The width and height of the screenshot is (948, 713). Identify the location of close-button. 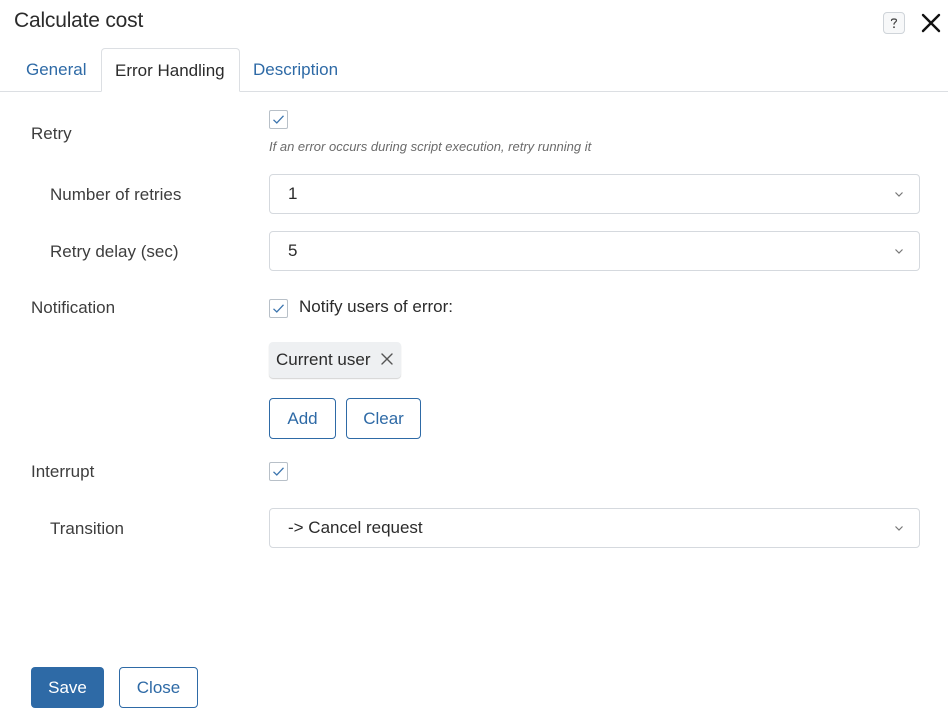
(931, 23).